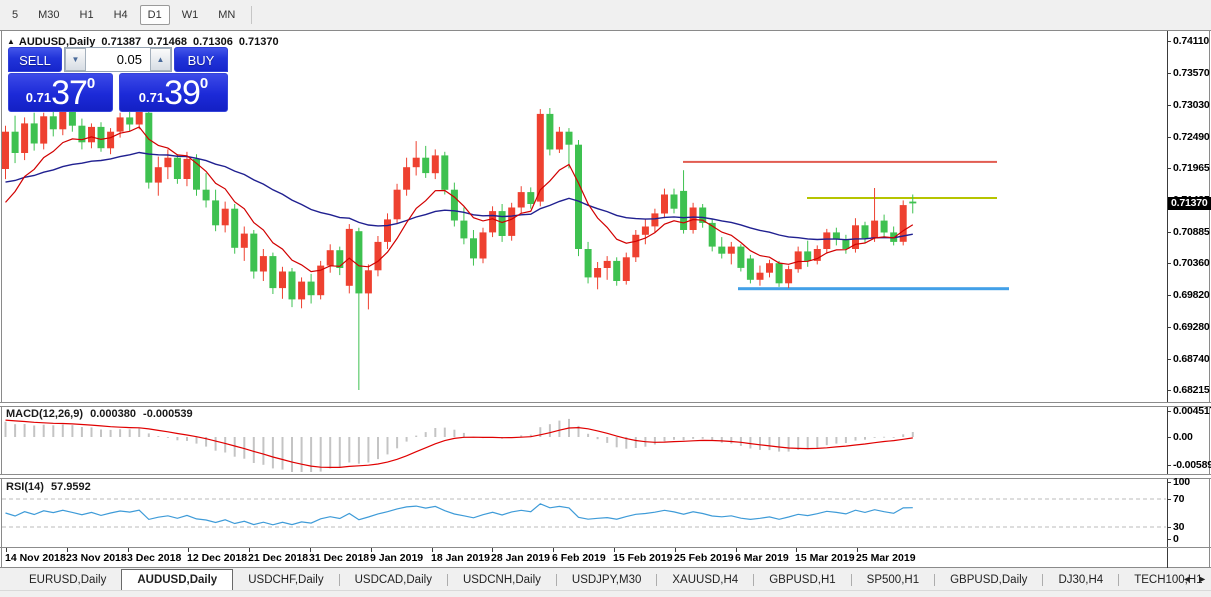 This screenshot has height=597, width=1211. Describe the element at coordinates (886, 558) in the screenshot. I see `date-tick-label: 25 Mar 2019` at that location.